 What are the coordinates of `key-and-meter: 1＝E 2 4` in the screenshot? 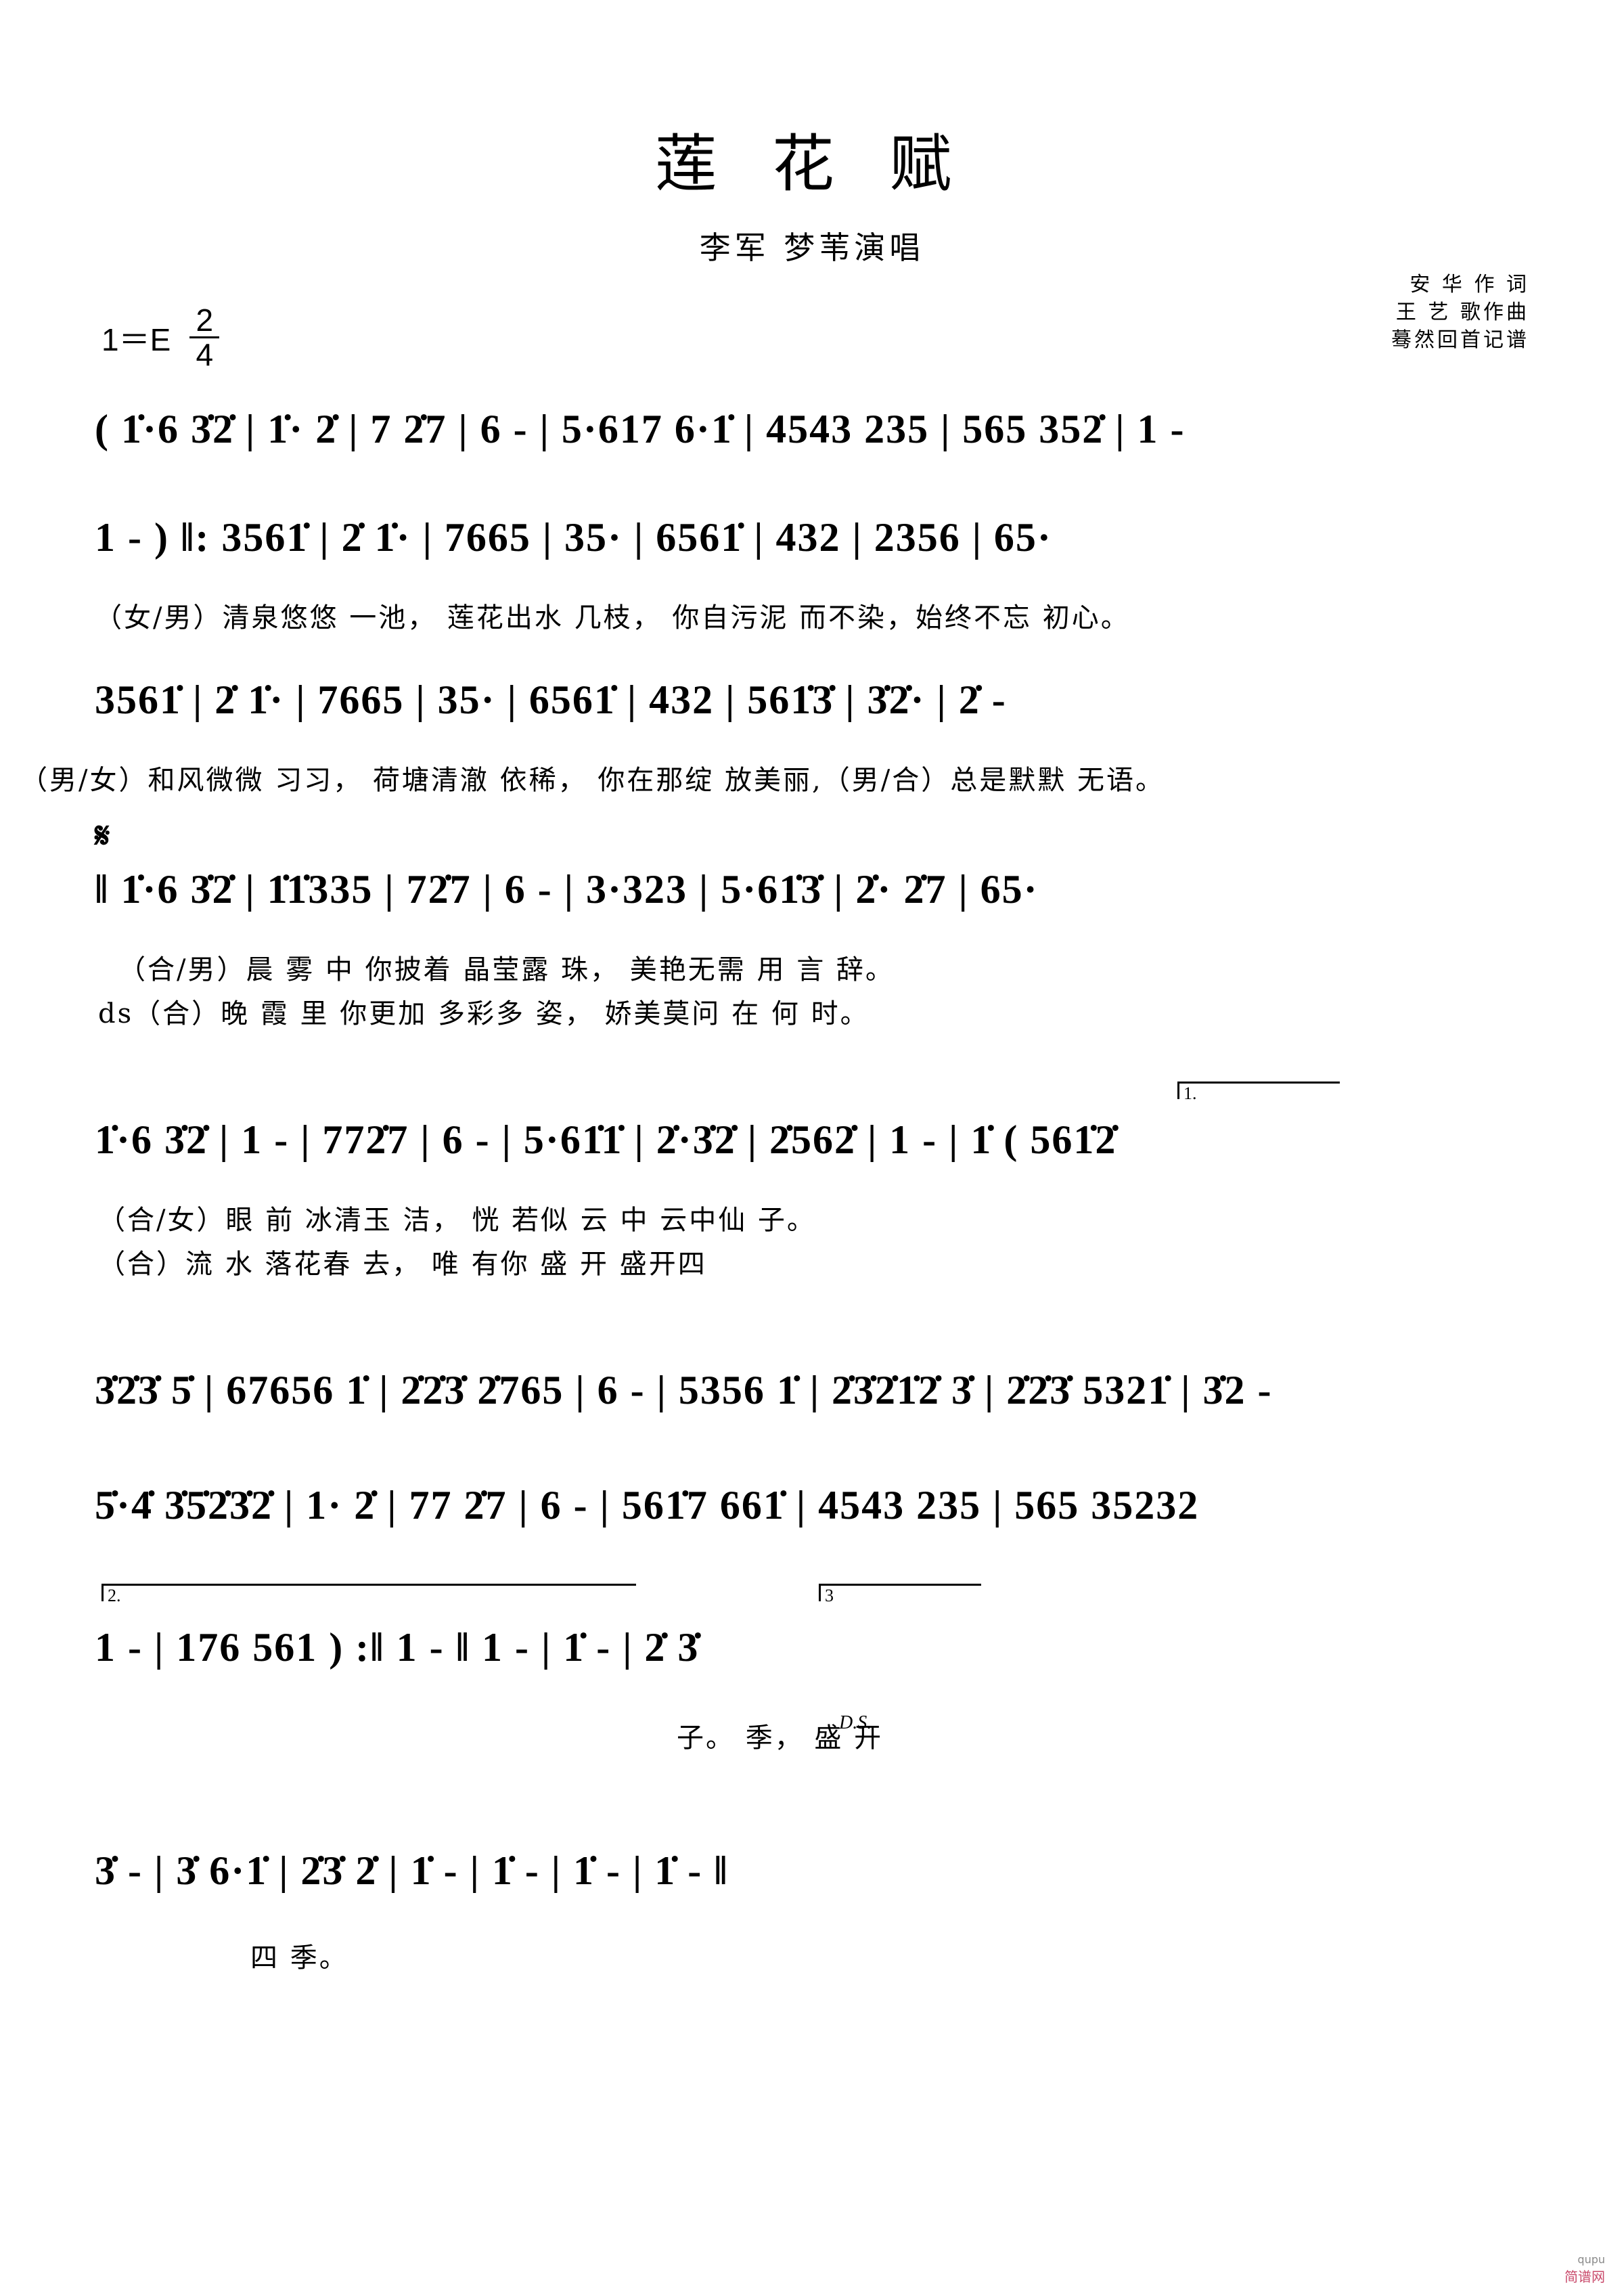 It's located at (161, 338).